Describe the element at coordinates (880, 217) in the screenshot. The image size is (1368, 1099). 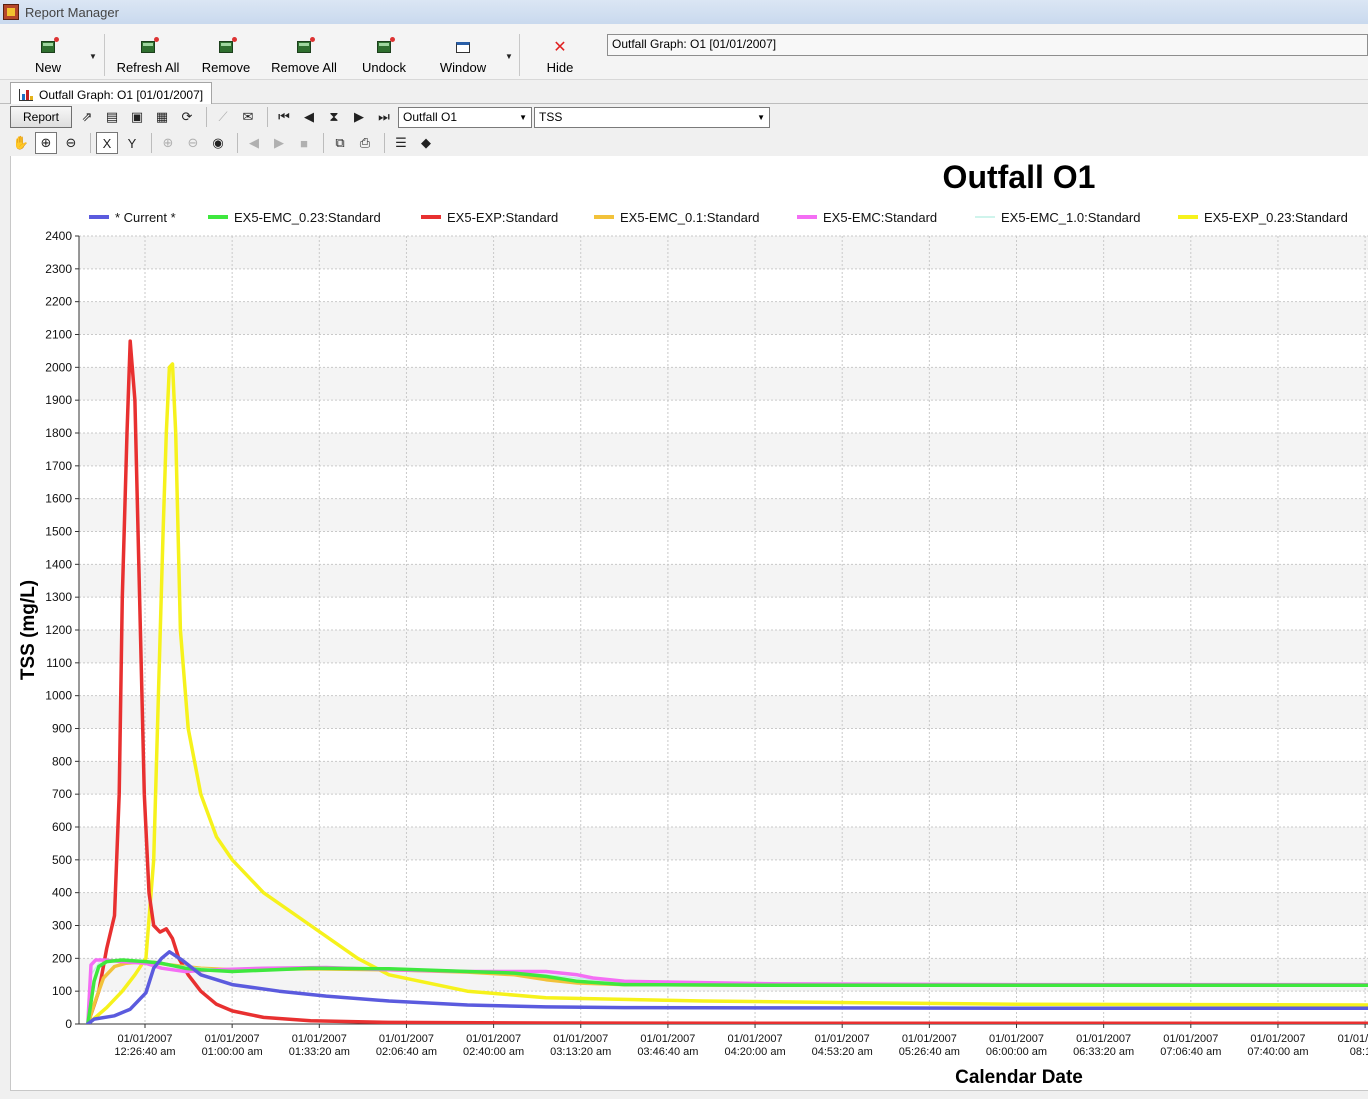
I see `legend-label: EX5-EMC:Standard` at that location.